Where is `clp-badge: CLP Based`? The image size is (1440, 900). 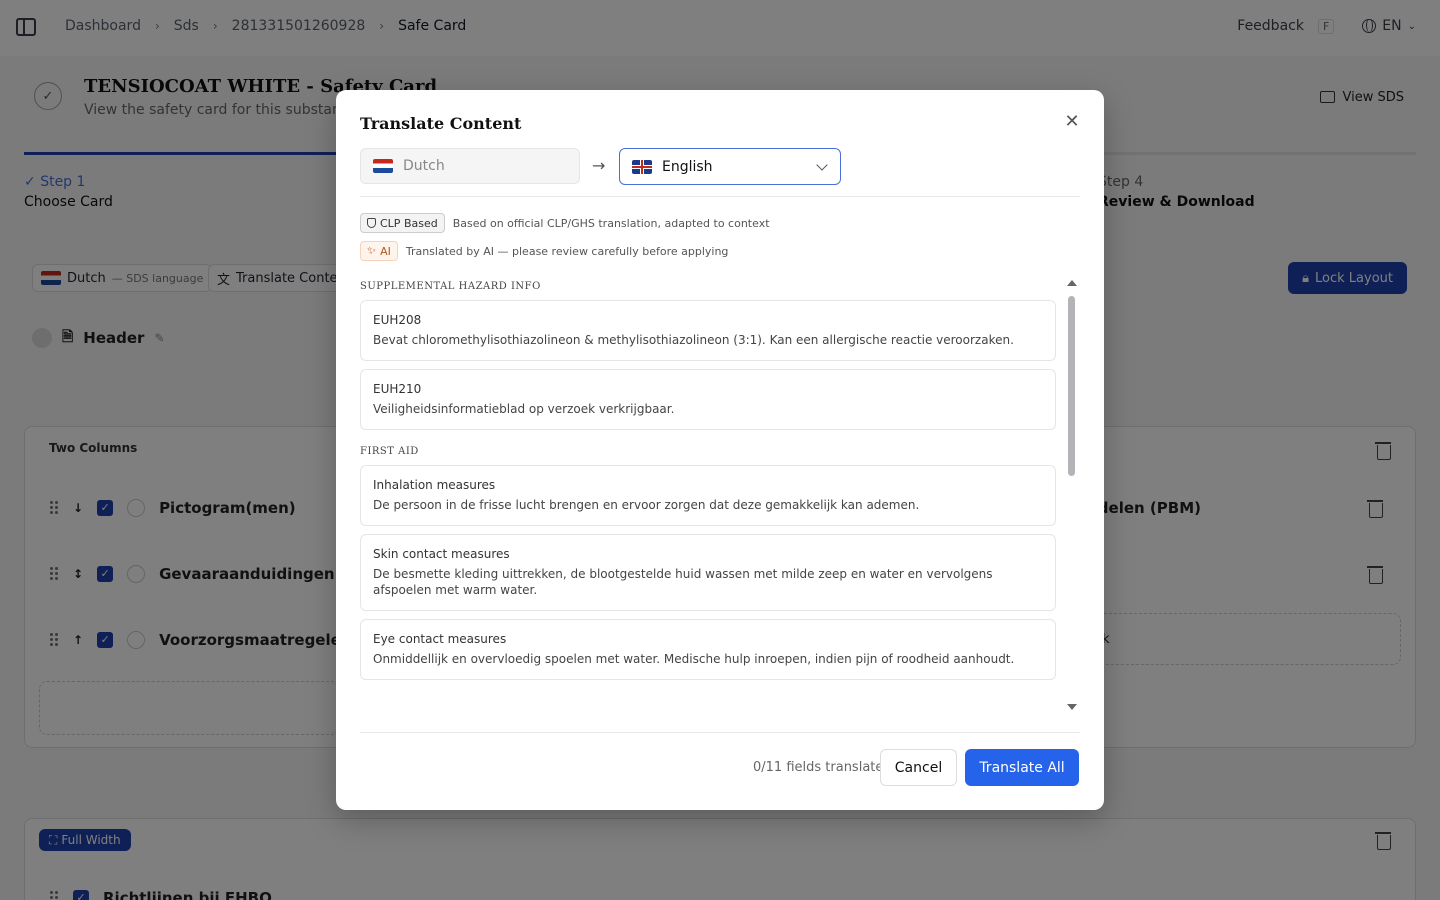
clp-badge: CLP Based is located at coordinates (402, 223).